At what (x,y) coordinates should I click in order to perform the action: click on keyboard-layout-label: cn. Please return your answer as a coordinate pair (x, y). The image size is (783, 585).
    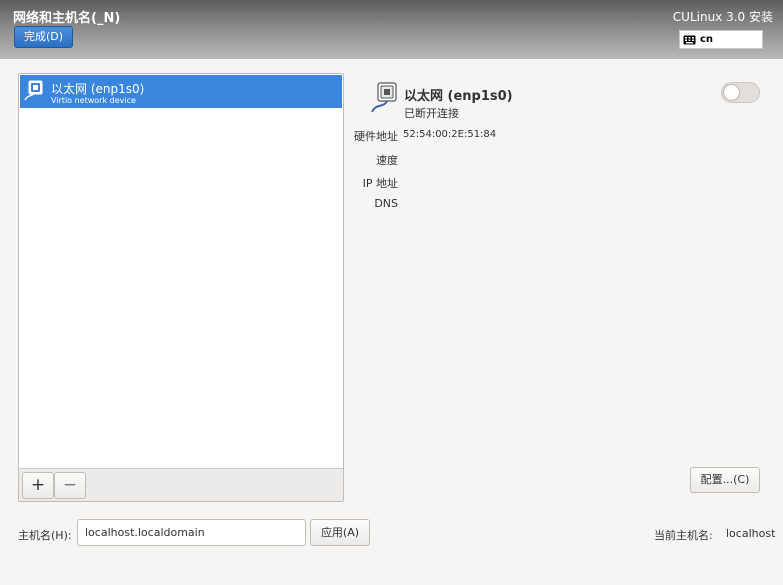
    Looking at the image, I should click on (707, 39).